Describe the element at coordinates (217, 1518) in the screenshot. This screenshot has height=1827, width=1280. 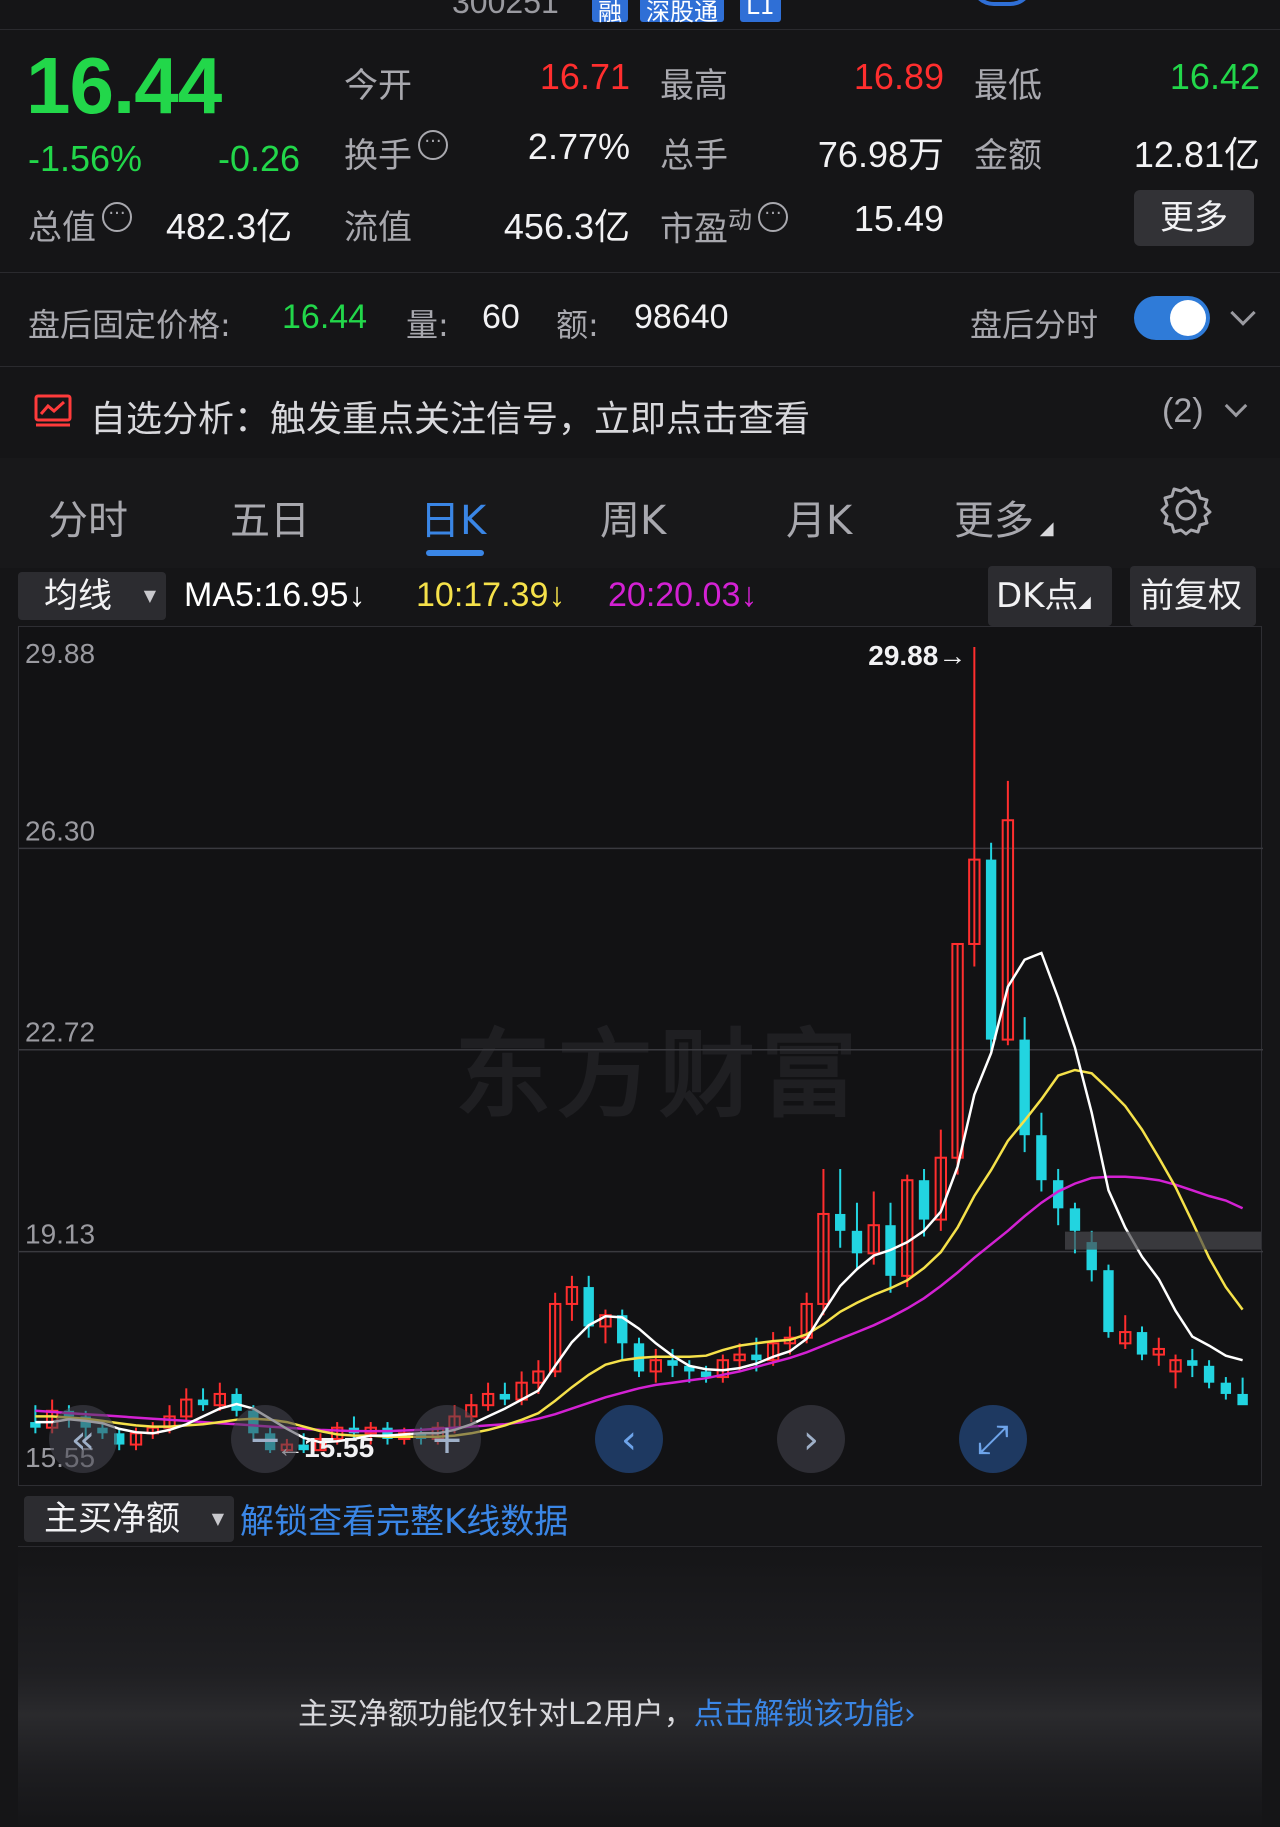
I see `dropdown-icon: ▼` at that location.